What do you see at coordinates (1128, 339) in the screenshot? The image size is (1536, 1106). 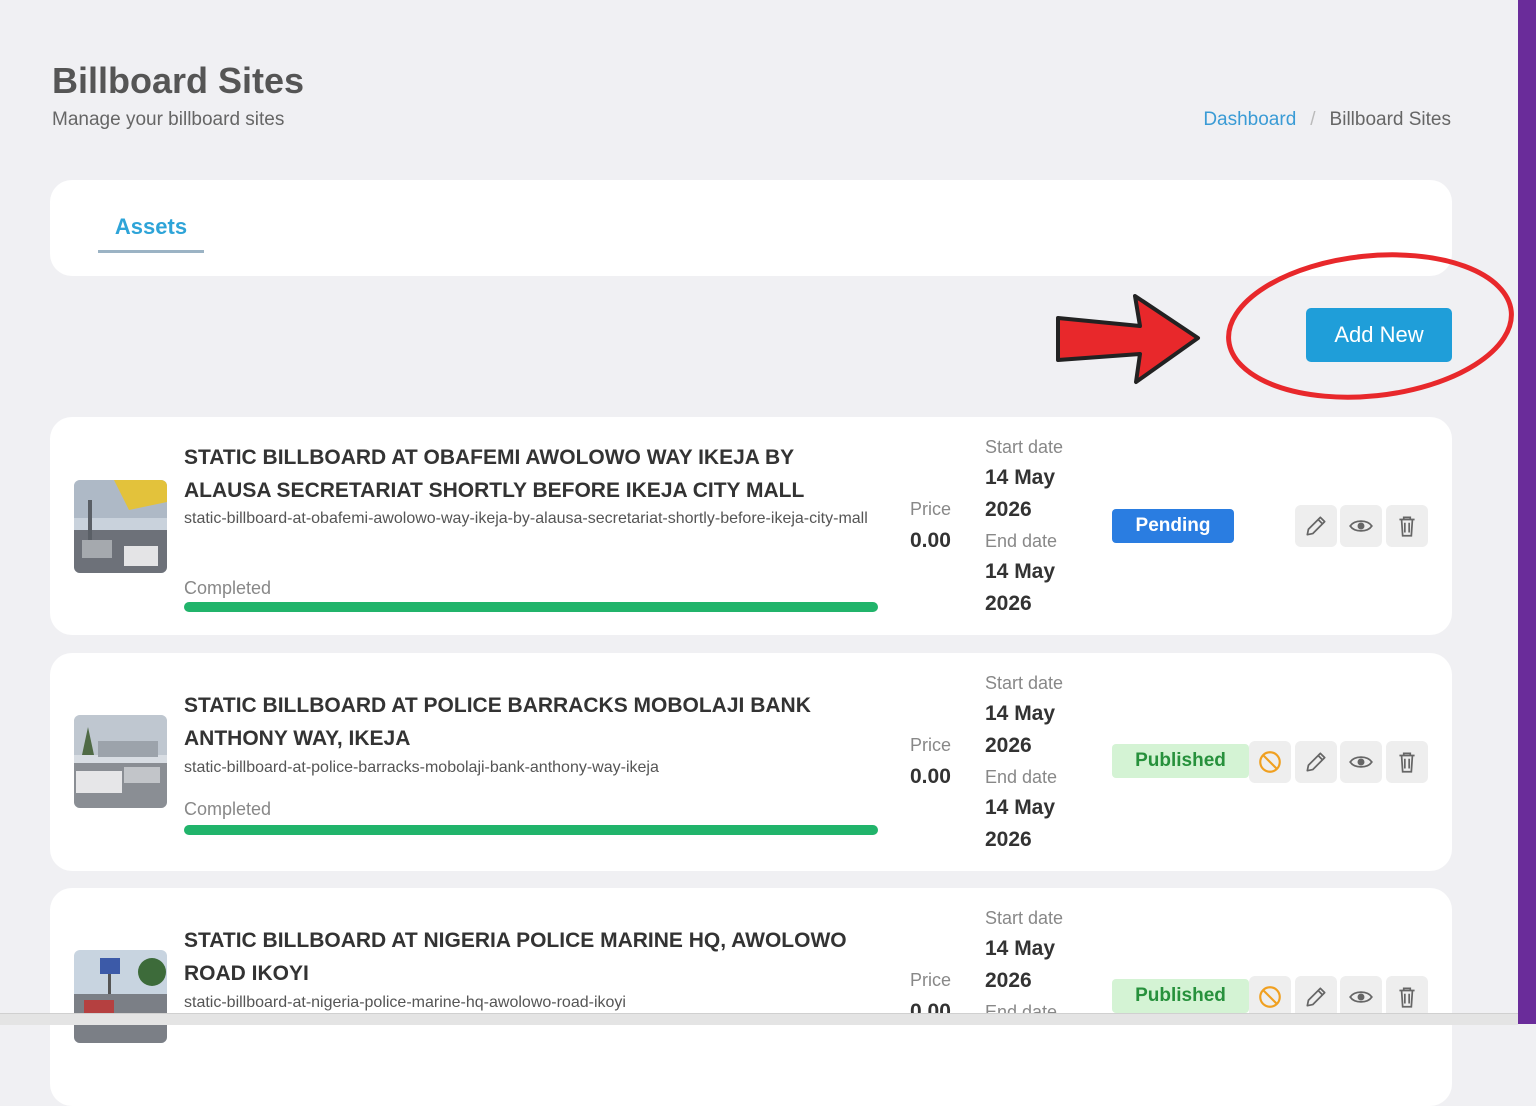 I see `annotation-arrow` at bounding box center [1128, 339].